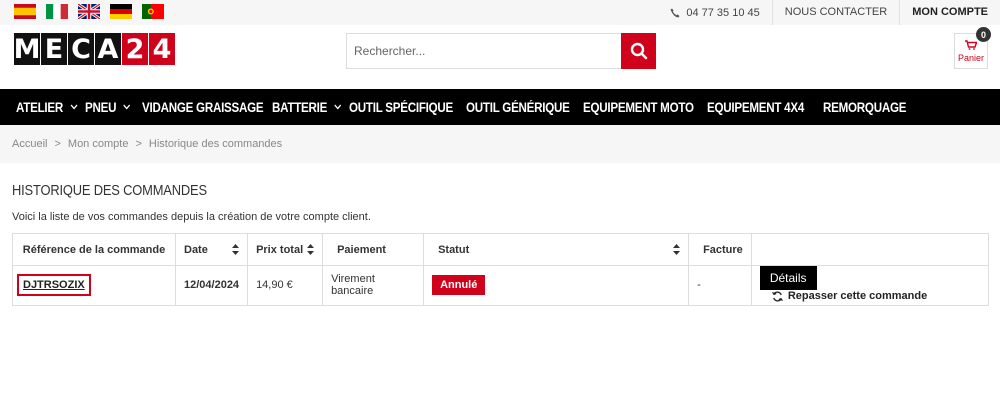 This screenshot has width=1000, height=417. What do you see at coordinates (835, 12) in the screenshot?
I see `contact-link: NOUS CONTACTER` at bounding box center [835, 12].